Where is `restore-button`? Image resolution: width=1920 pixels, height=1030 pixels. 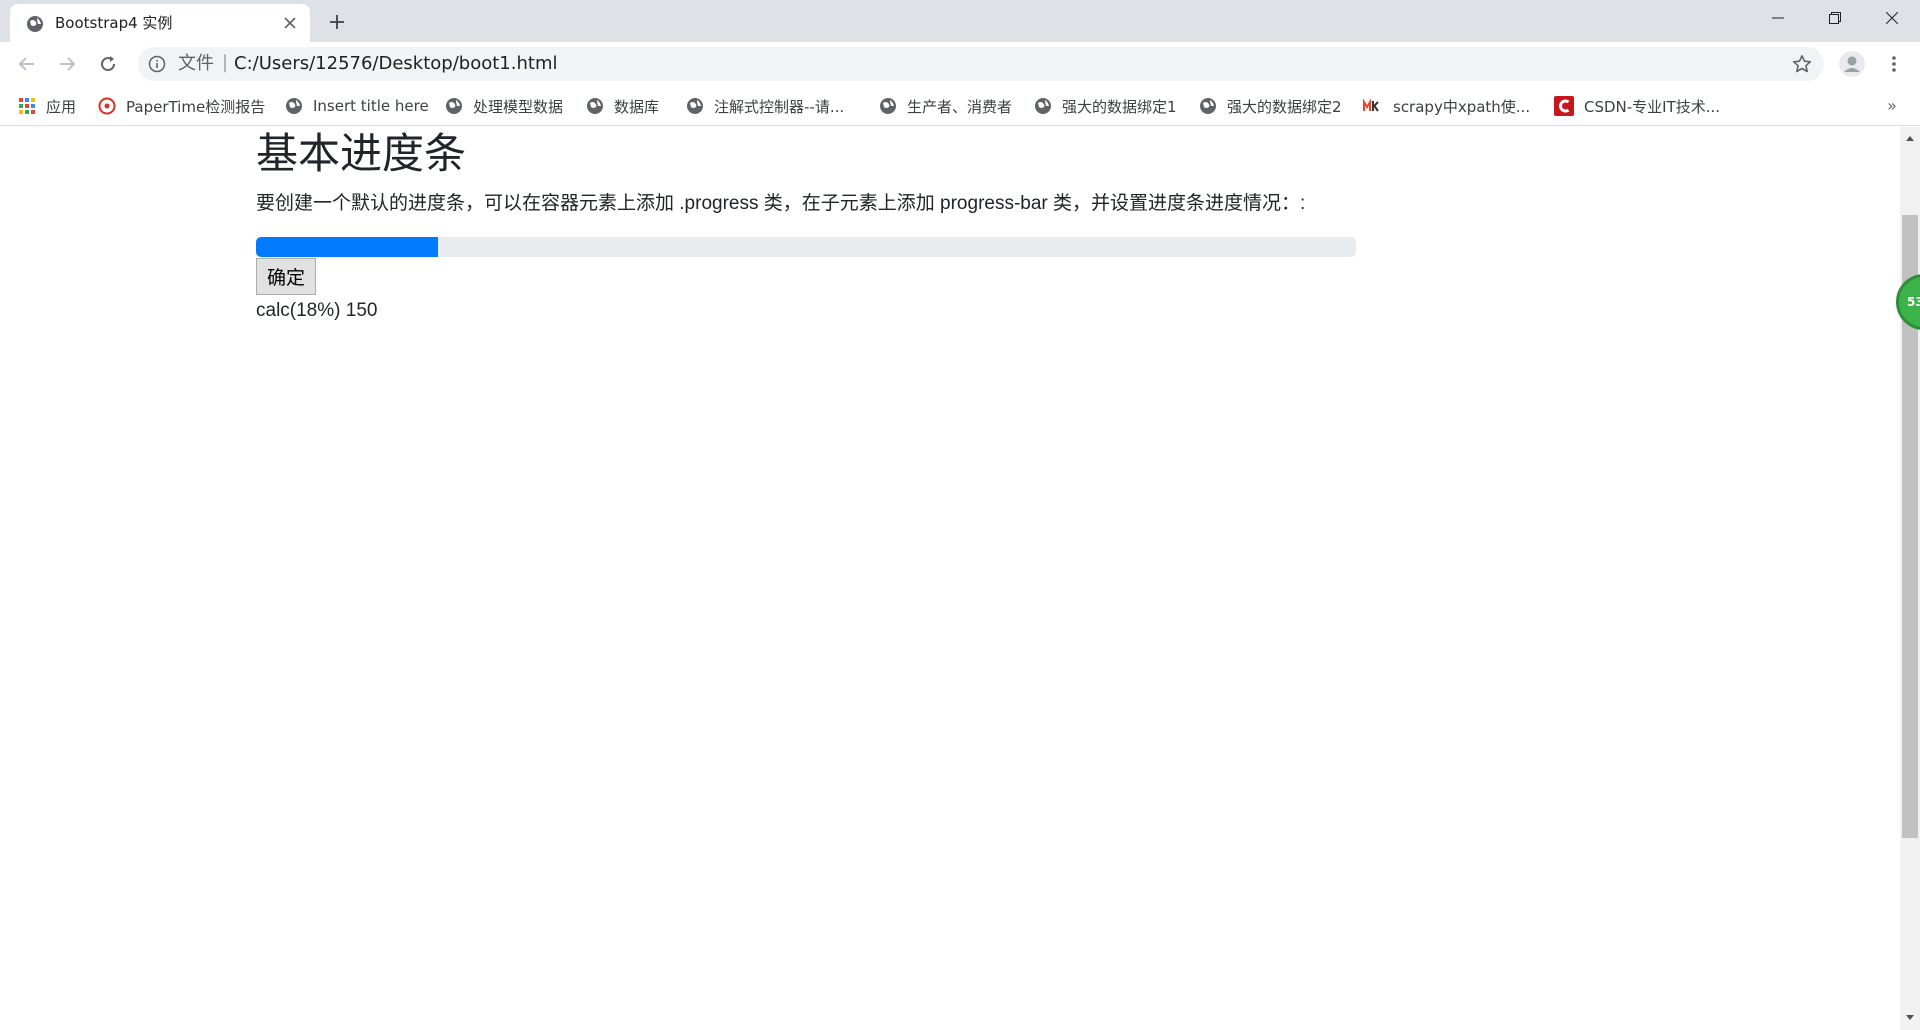 restore-button is located at coordinates (1834, 18).